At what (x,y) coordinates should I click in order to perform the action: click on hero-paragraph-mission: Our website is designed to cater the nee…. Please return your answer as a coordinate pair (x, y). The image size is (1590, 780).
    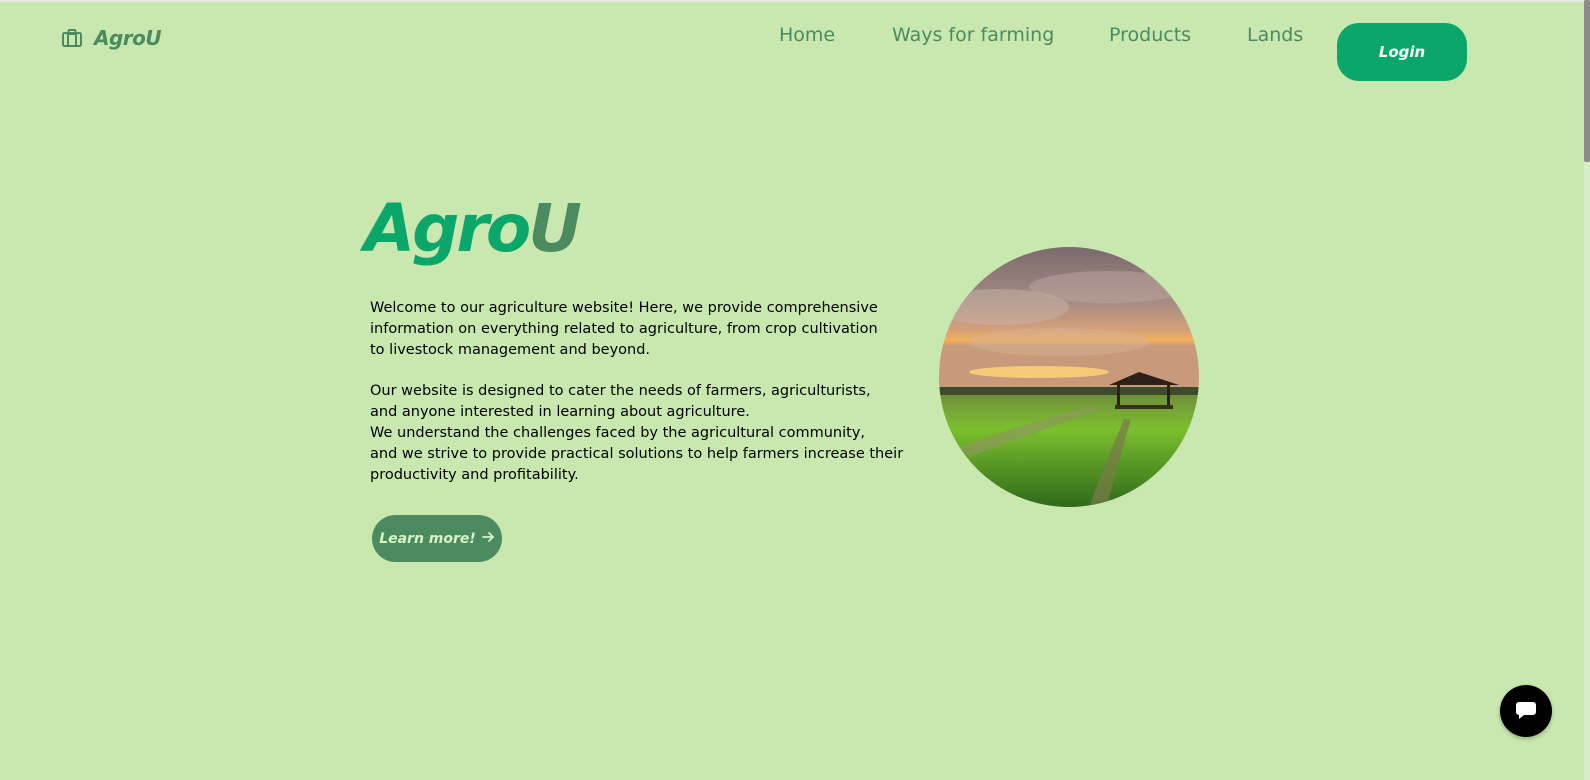
    Looking at the image, I should click on (637, 433).